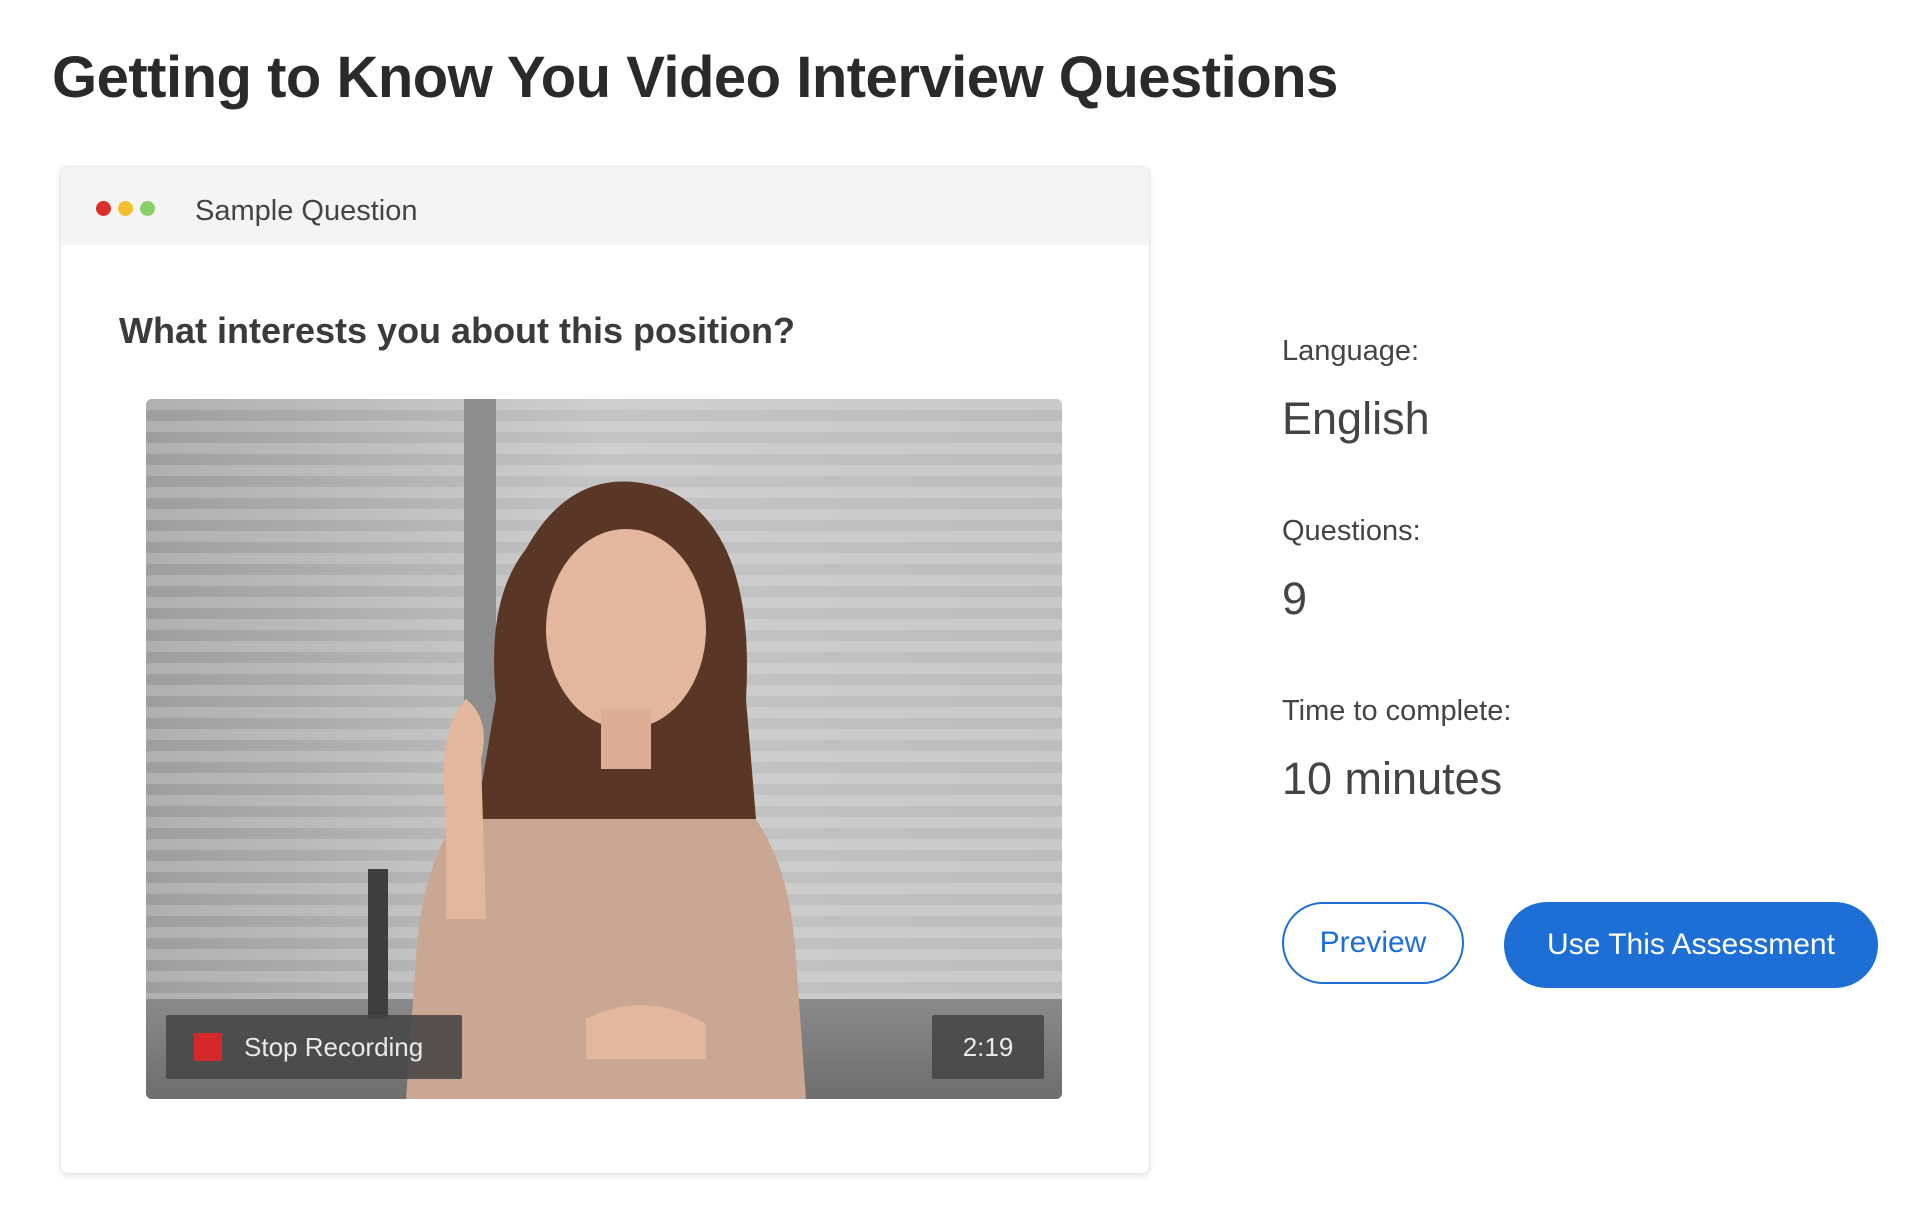 The height and width of the screenshot is (1222, 1920). Describe the element at coordinates (1691, 945) in the screenshot. I see `use-this-assessment-button: Use This Assessment` at that location.